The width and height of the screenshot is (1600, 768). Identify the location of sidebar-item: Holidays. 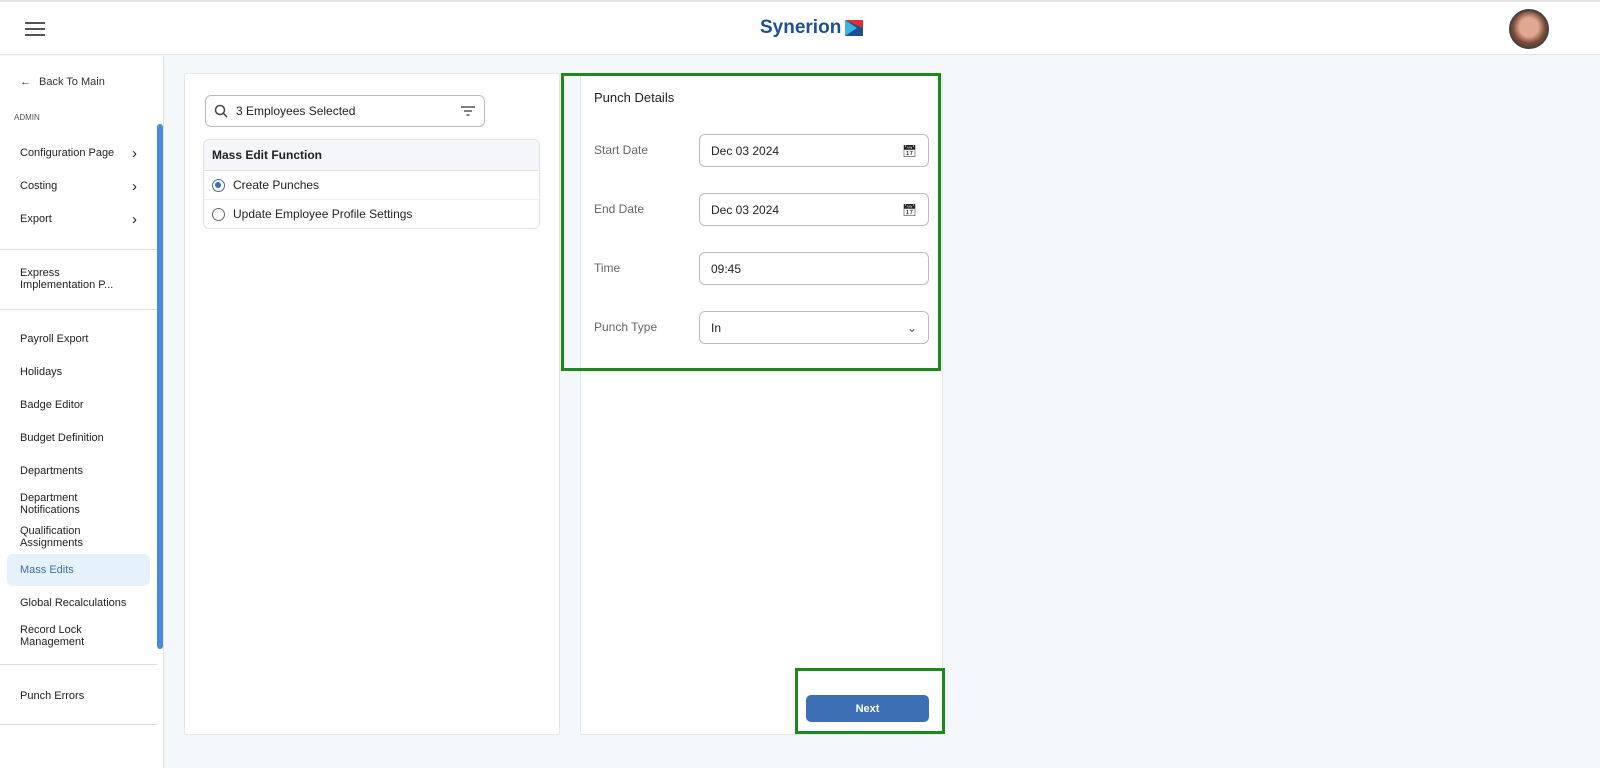
(78, 372).